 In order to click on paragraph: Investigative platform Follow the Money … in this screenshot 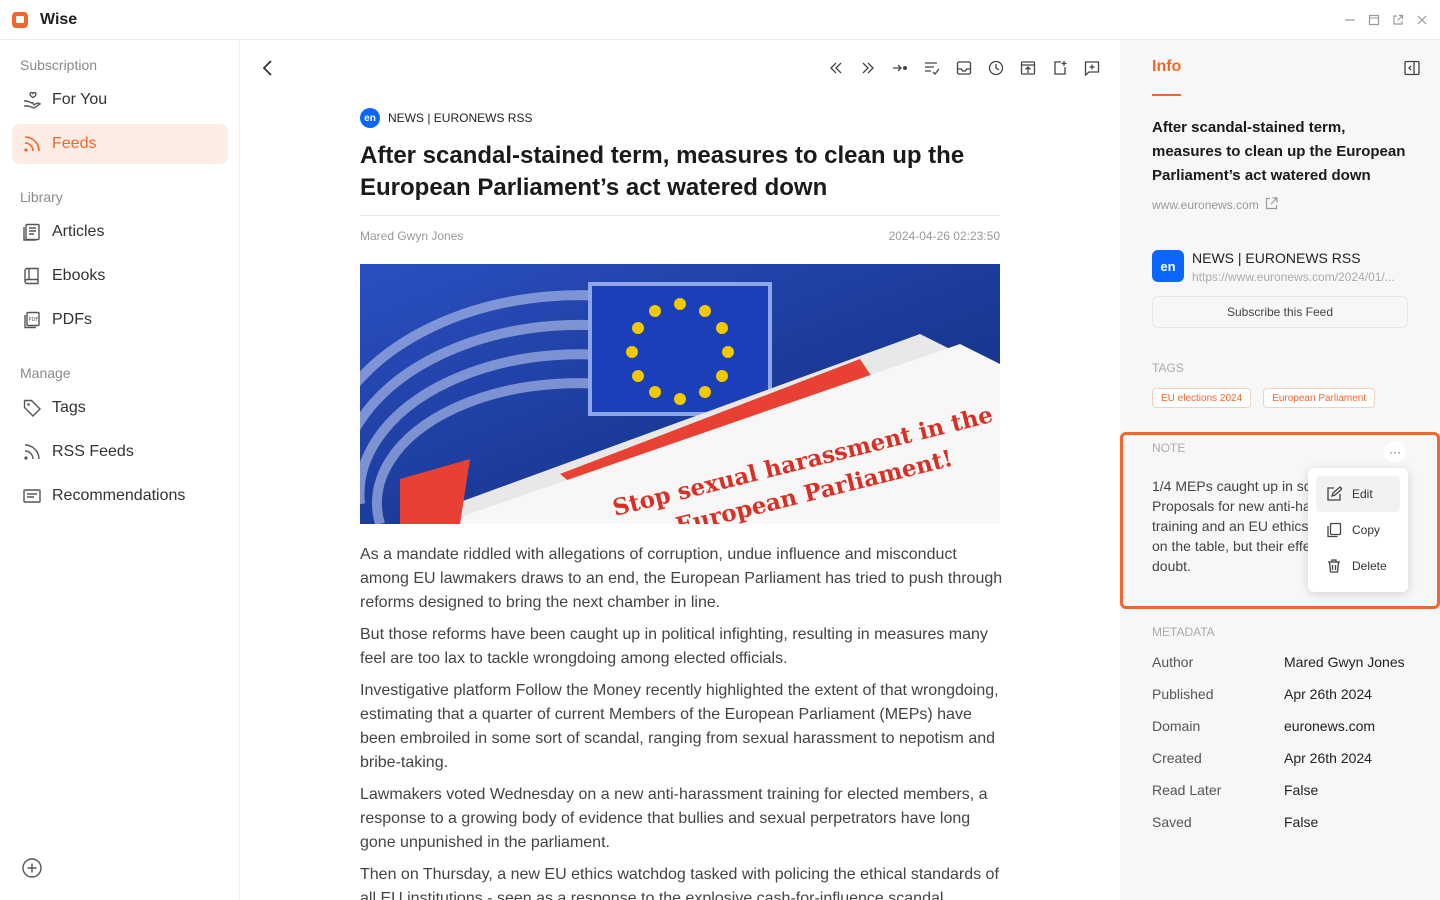, I will do `click(679, 726)`.